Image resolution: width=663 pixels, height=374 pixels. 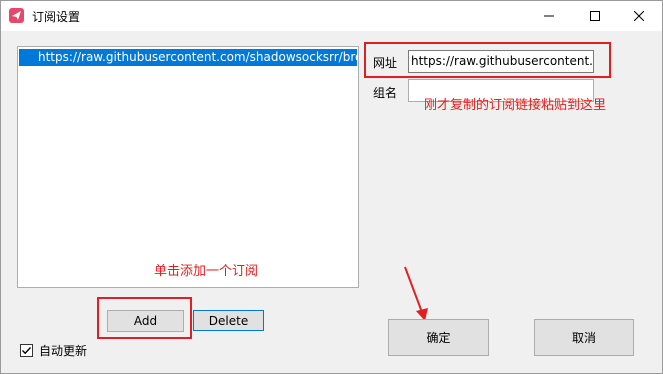 I want to click on ok-button: 确定, so click(x=438, y=337).